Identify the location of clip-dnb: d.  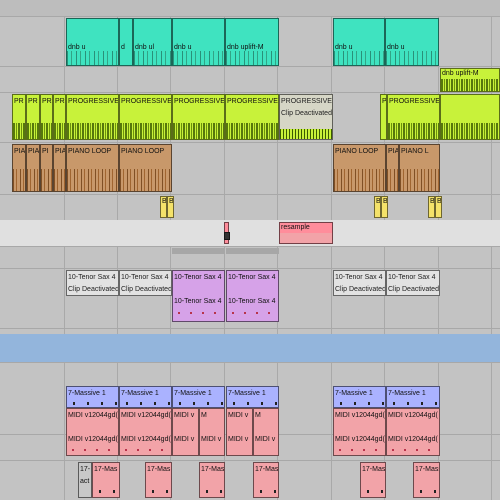
(126, 42).